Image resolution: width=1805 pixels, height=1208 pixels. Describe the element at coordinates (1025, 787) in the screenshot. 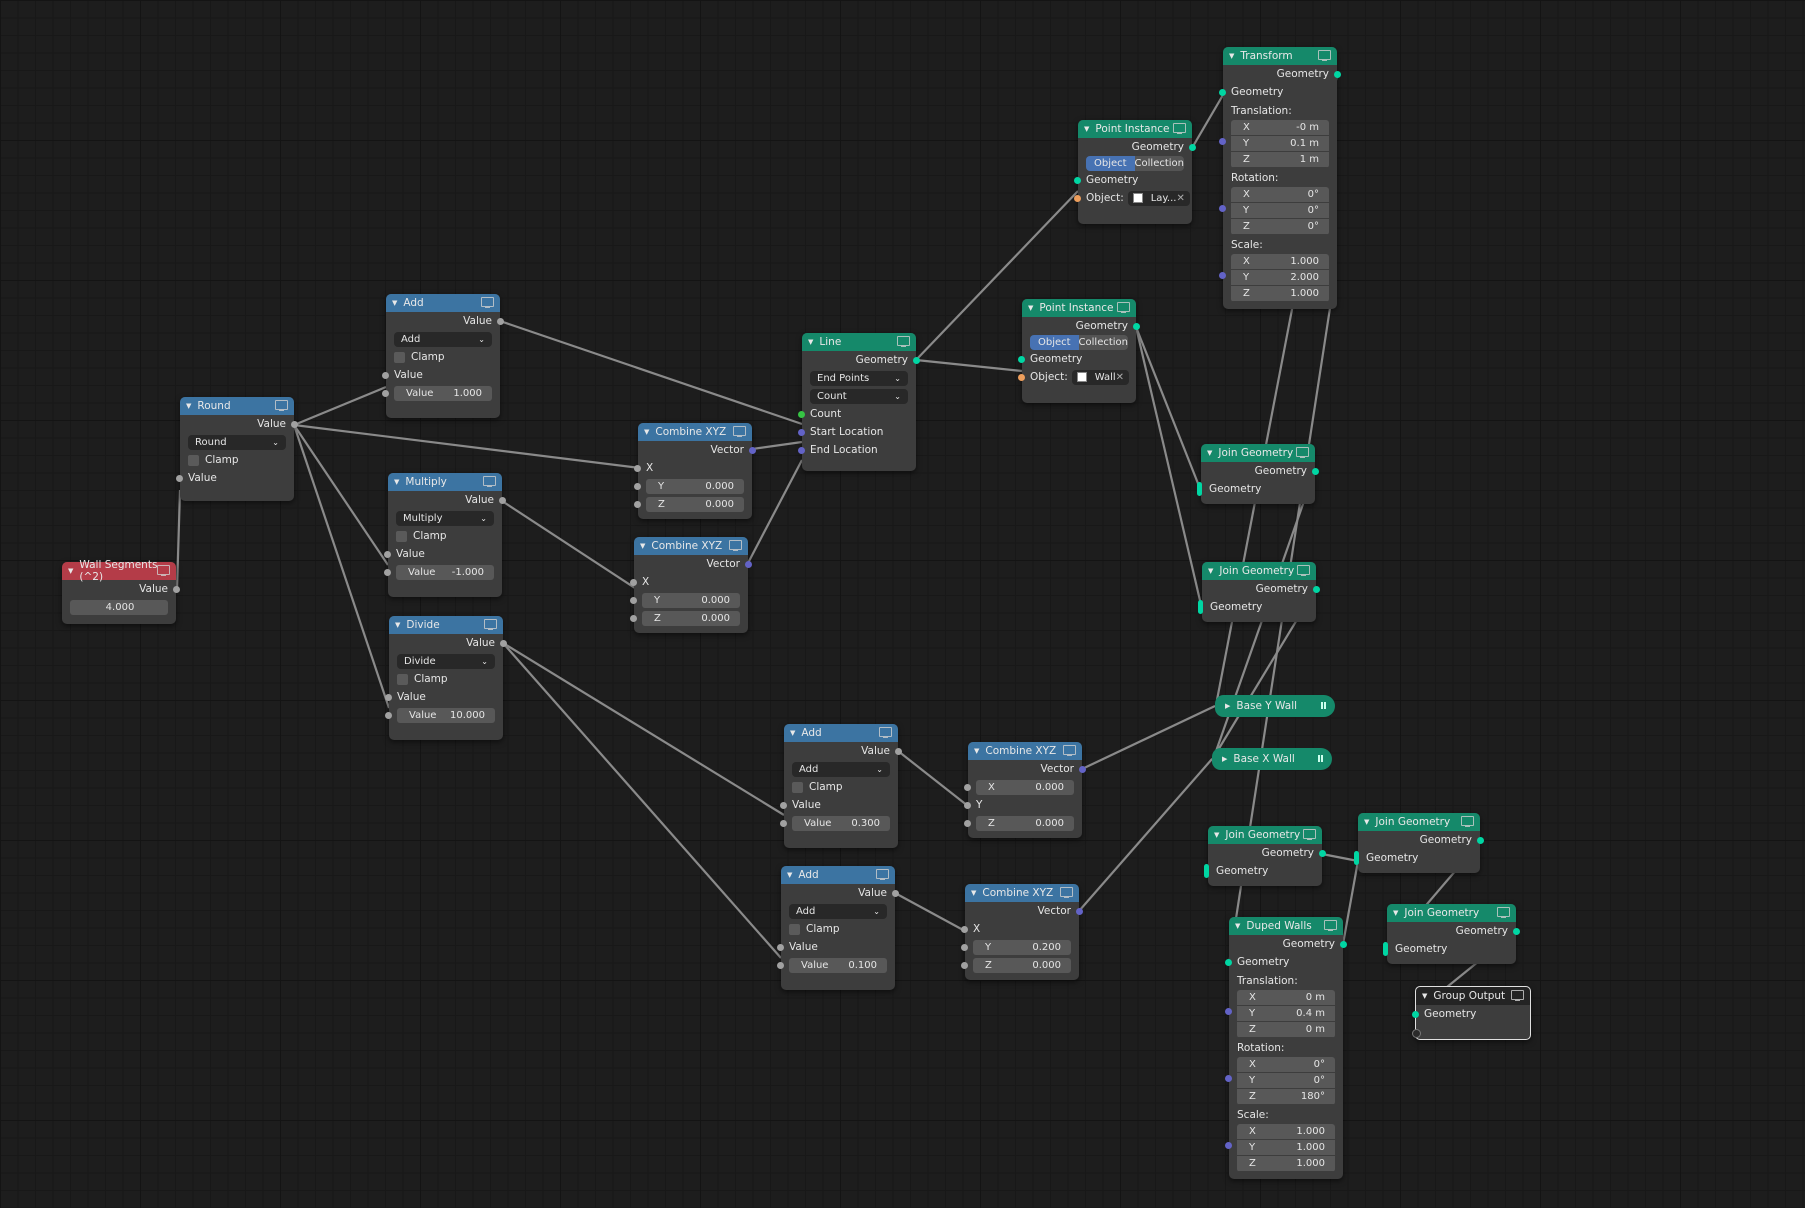

I see `x-field: X 0.000` at that location.